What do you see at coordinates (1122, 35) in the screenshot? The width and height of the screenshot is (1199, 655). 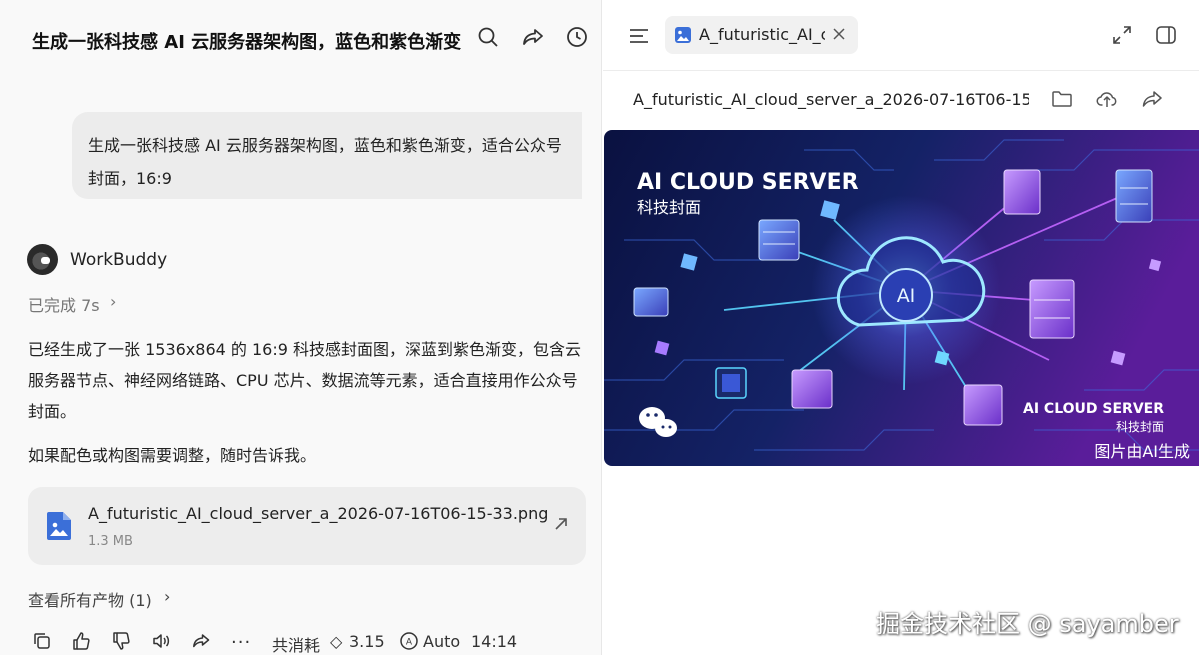 I see `expand-icon` at bounding box center [1122, 35].